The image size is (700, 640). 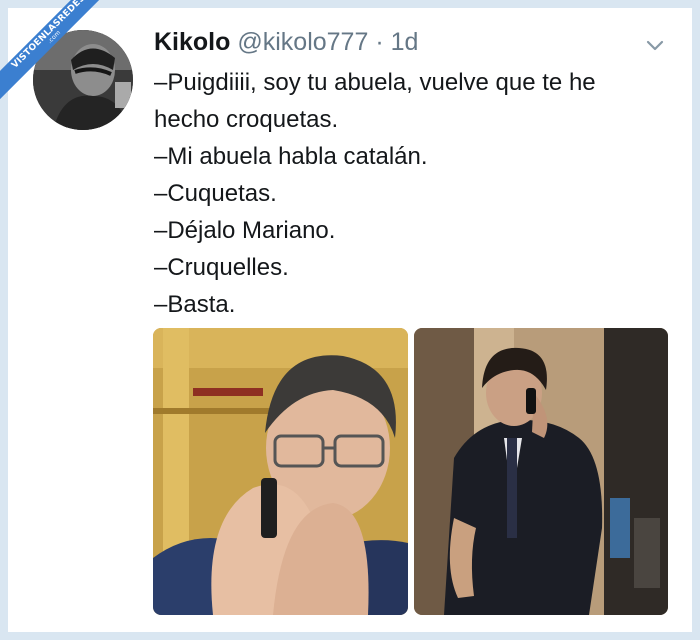 What do you see at coordinates (215, 193) in the screenshot?
I see `tweet-line: –Cuquetas.` at bounding box center [215, 193].